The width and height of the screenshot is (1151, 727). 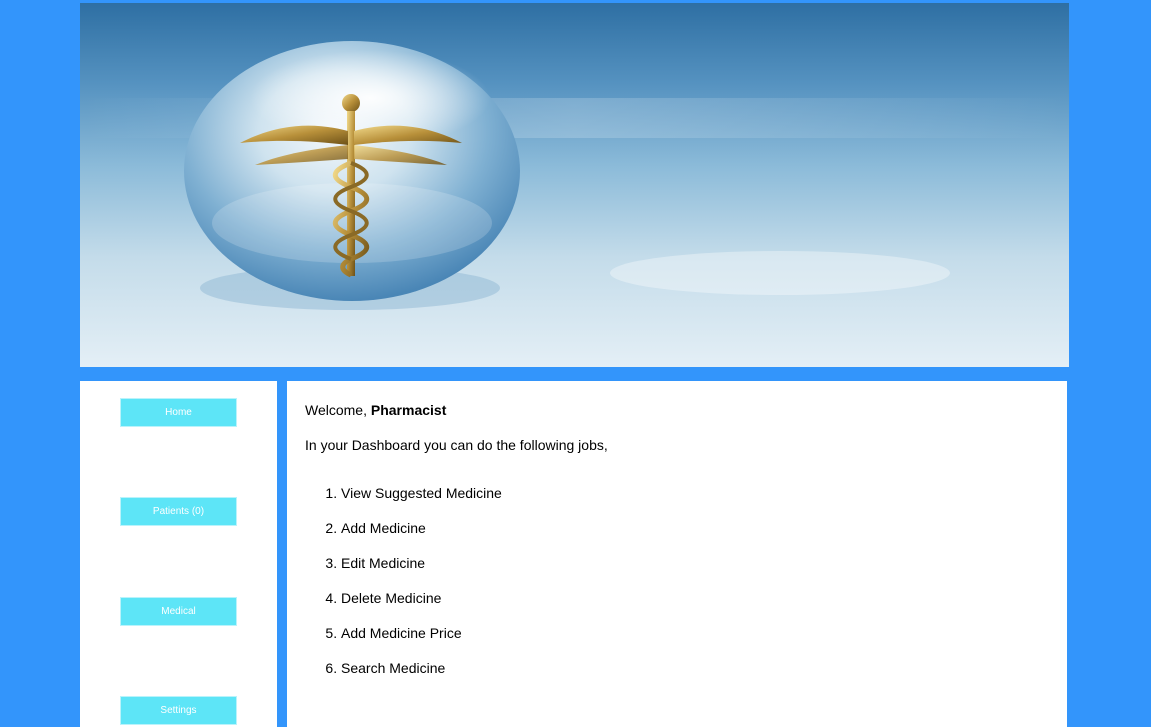 What do you see at coordinates (421, 537) in the screenshot?
I see `list-item: Add Medicine` at bounding box center [421, 537].